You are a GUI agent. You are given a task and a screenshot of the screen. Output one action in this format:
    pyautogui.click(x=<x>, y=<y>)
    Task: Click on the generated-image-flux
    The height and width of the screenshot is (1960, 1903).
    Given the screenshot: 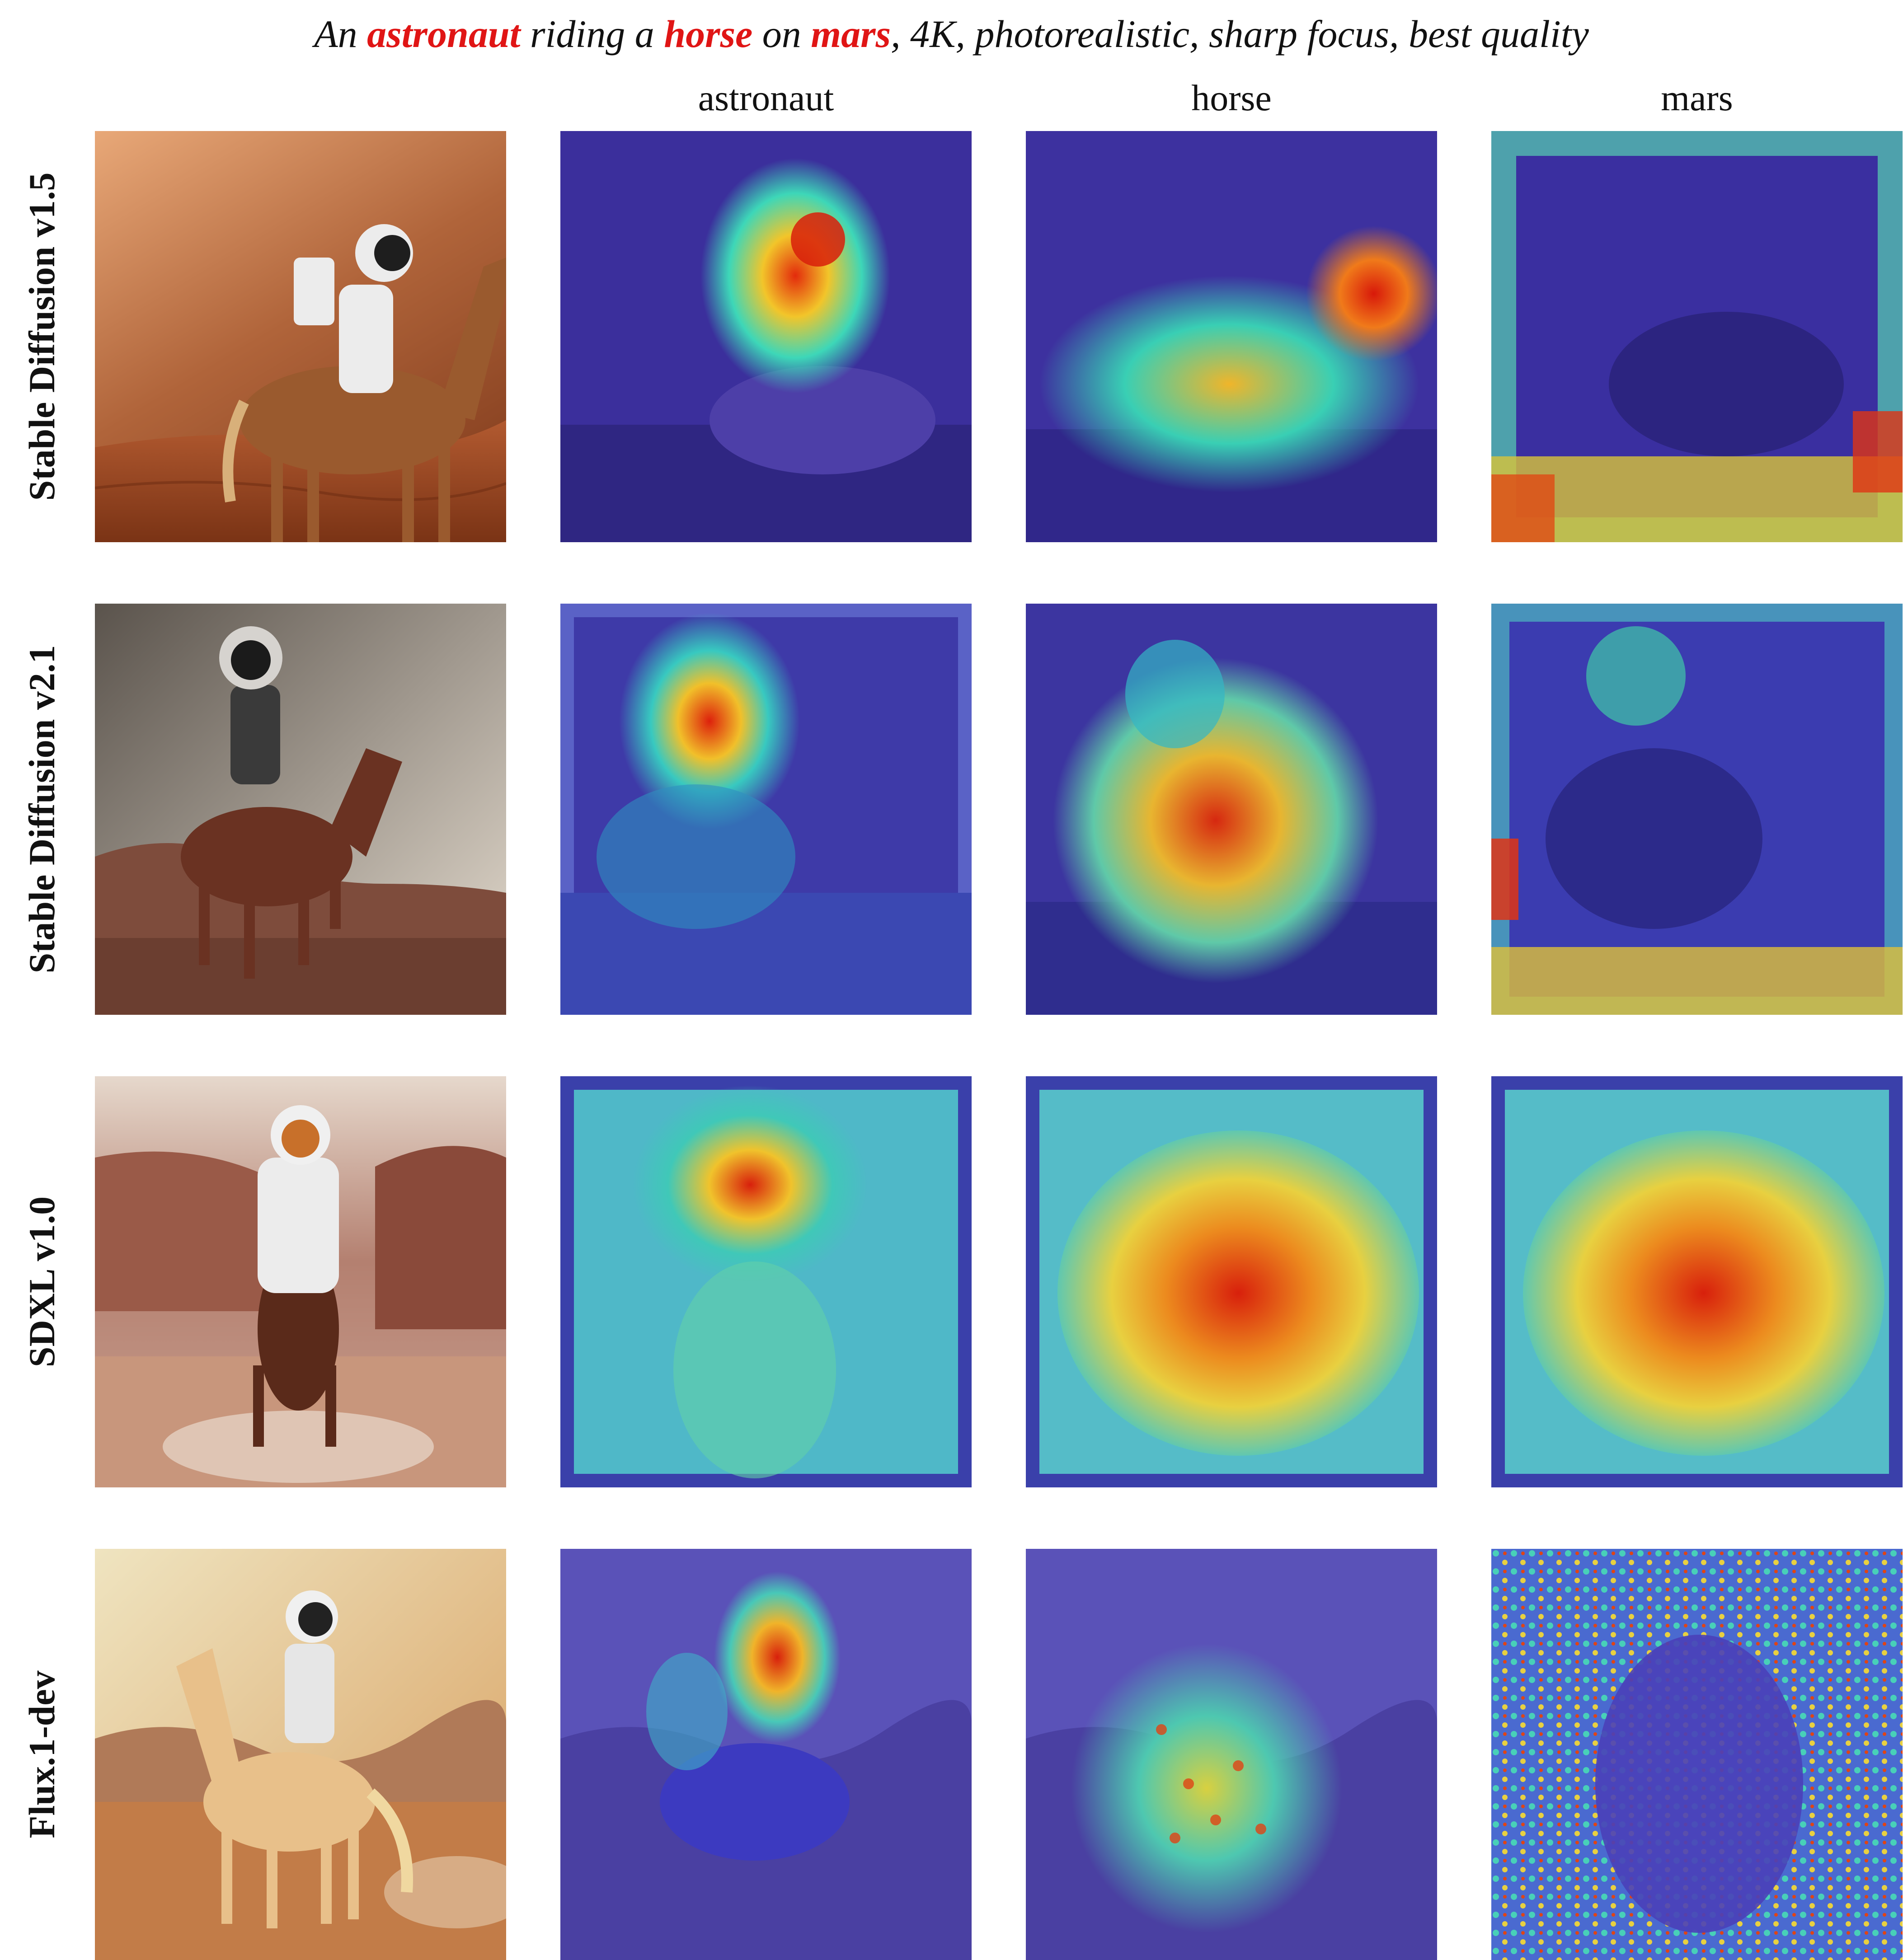 What is the action you would take?
    pyautogui.click(x=301, y=1754)
    